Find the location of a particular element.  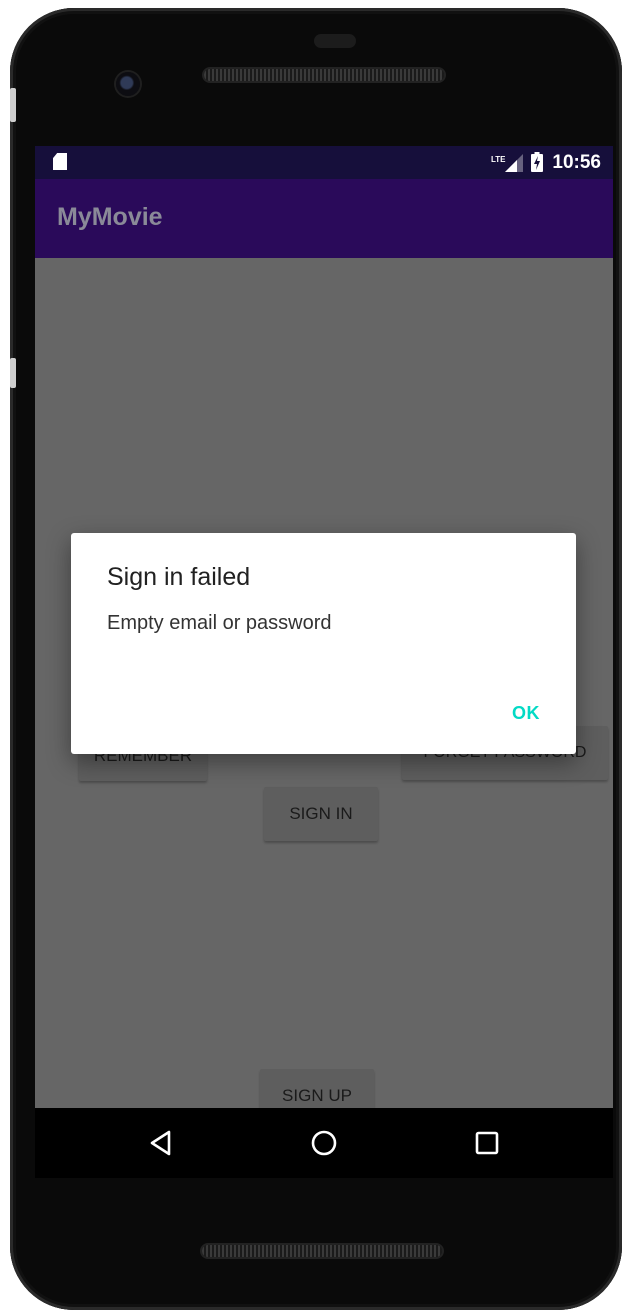

sd-card-icon is located at coordinates (60, 161).